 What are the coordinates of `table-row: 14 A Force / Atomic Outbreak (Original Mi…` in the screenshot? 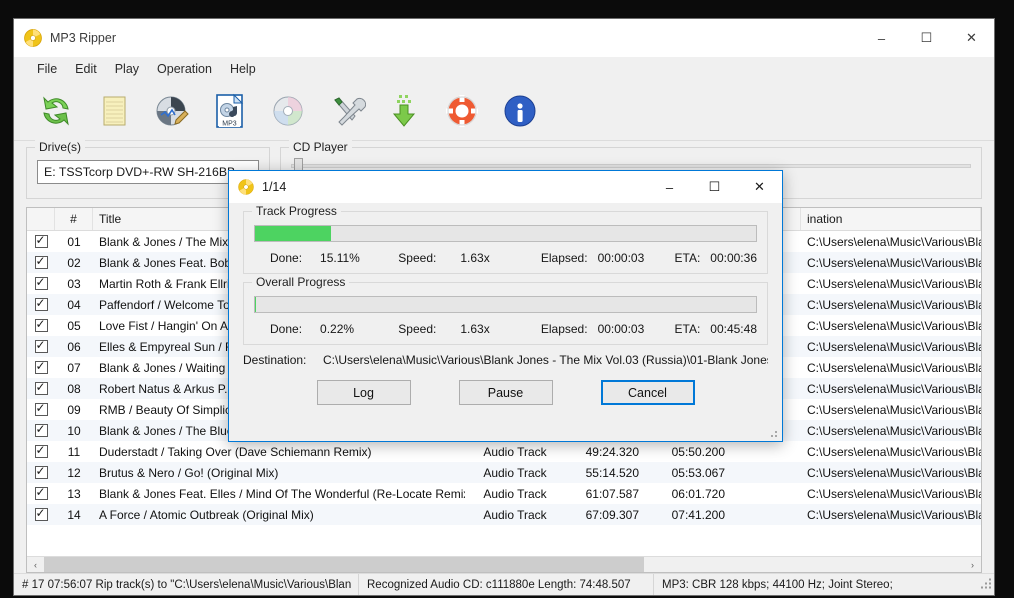 It's located at (504, 514).